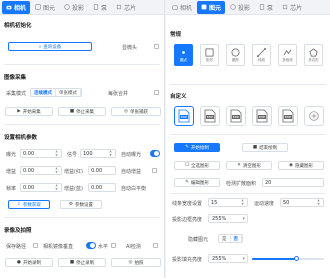 This screenshot has height=278, width=330. I want to click on finish-draw-button: ■ 结束绘制, so click(265, 147).